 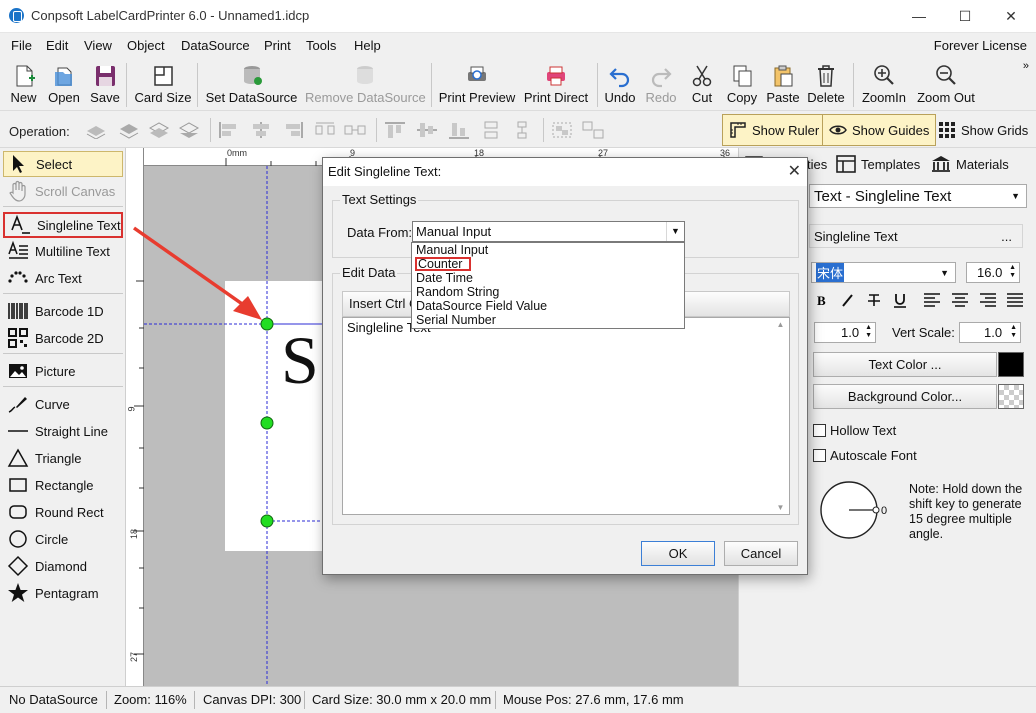 I want to click on font-size-spinner: 16.0 ▲ ▼, so click(x=993, y=272).